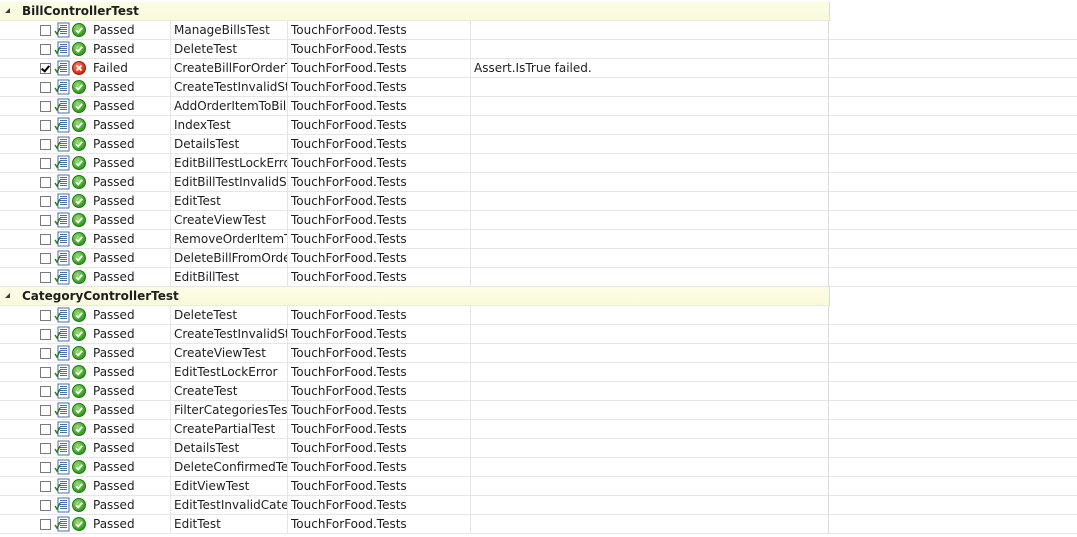 This screenshot has width=1077, height=537. I want to click on group-name: CategoryControllerTest, so click(100, 296).